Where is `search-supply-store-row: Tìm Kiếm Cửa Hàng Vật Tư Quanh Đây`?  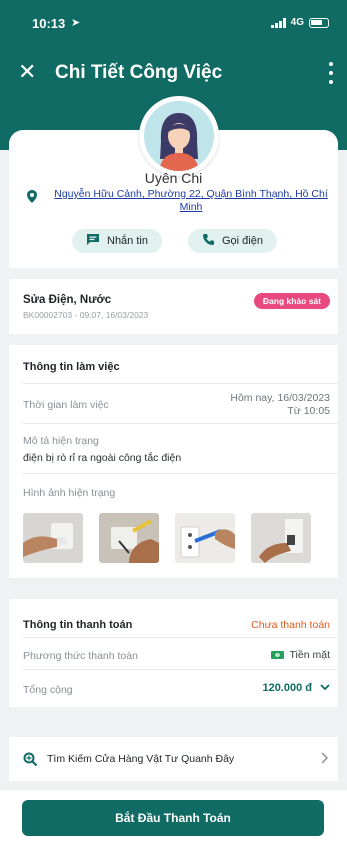 search-supply-store-row: Tìm Kiếm Cửa Hàng Vật Tư Quanh Đây is located at coordinates (173, 759).